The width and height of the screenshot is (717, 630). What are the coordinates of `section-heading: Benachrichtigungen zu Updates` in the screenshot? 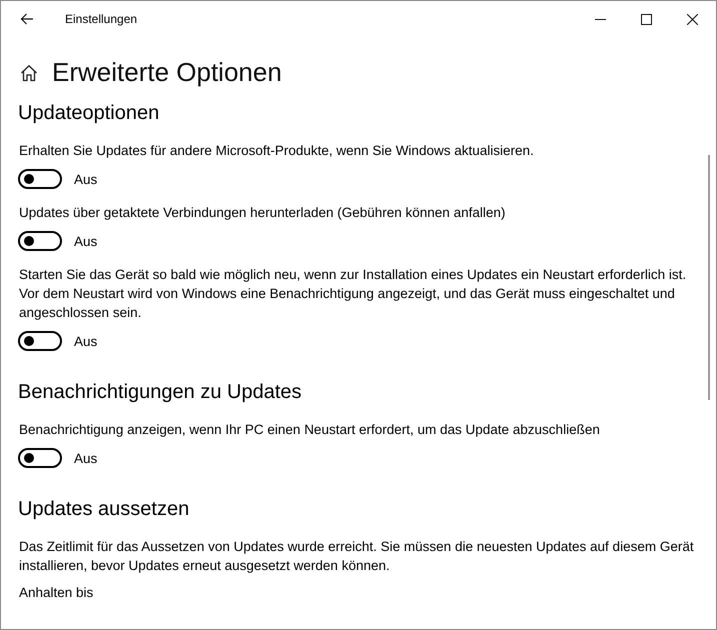 It's located at (160, 392).